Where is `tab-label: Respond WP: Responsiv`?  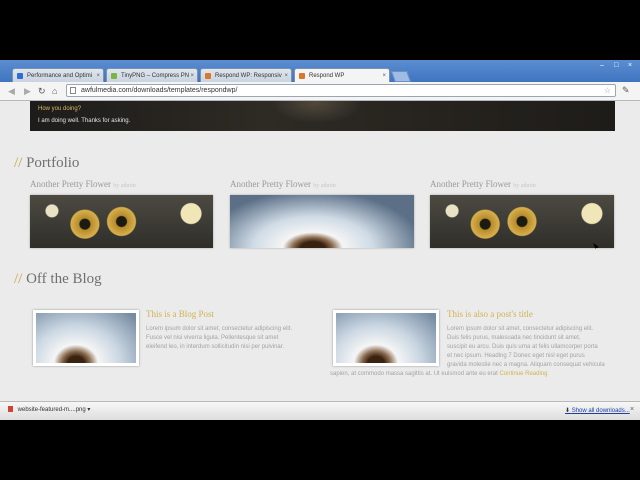 tab-label: Respond WP: Responsiv is located at coordinates (248, 76).